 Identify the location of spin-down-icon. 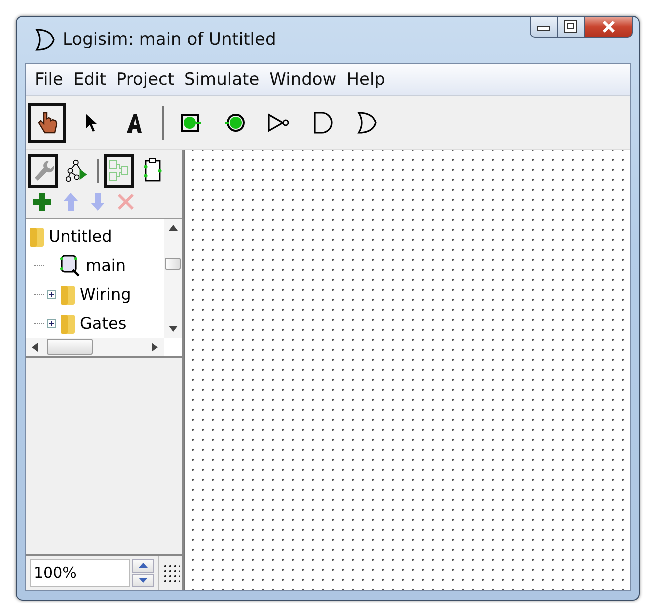
(143, 580).